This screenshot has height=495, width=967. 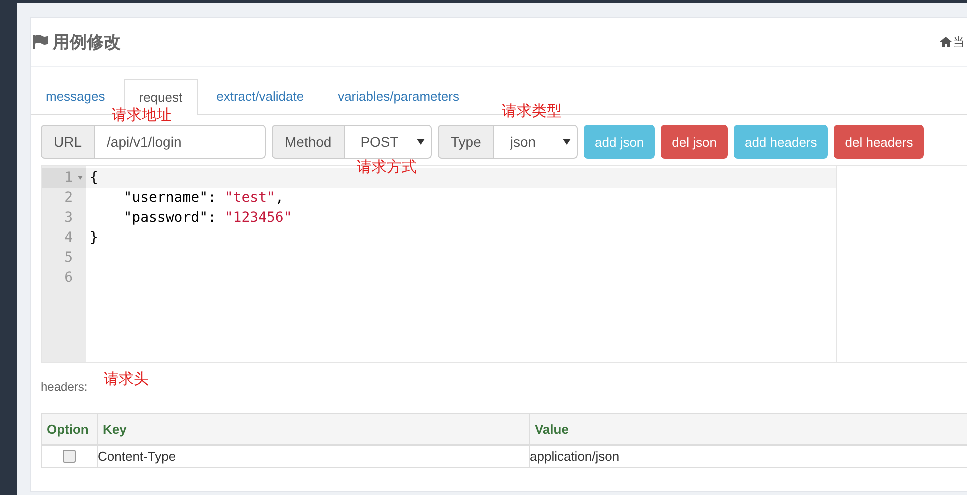 I want to click on line-number: 4, so click(x=68, y=238).